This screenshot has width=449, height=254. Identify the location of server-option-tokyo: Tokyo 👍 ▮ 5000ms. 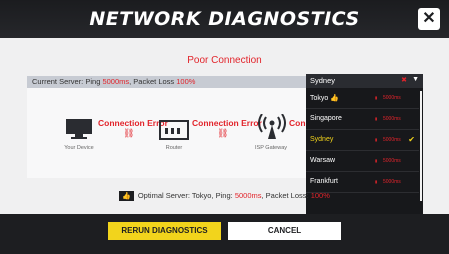
(362, 98).